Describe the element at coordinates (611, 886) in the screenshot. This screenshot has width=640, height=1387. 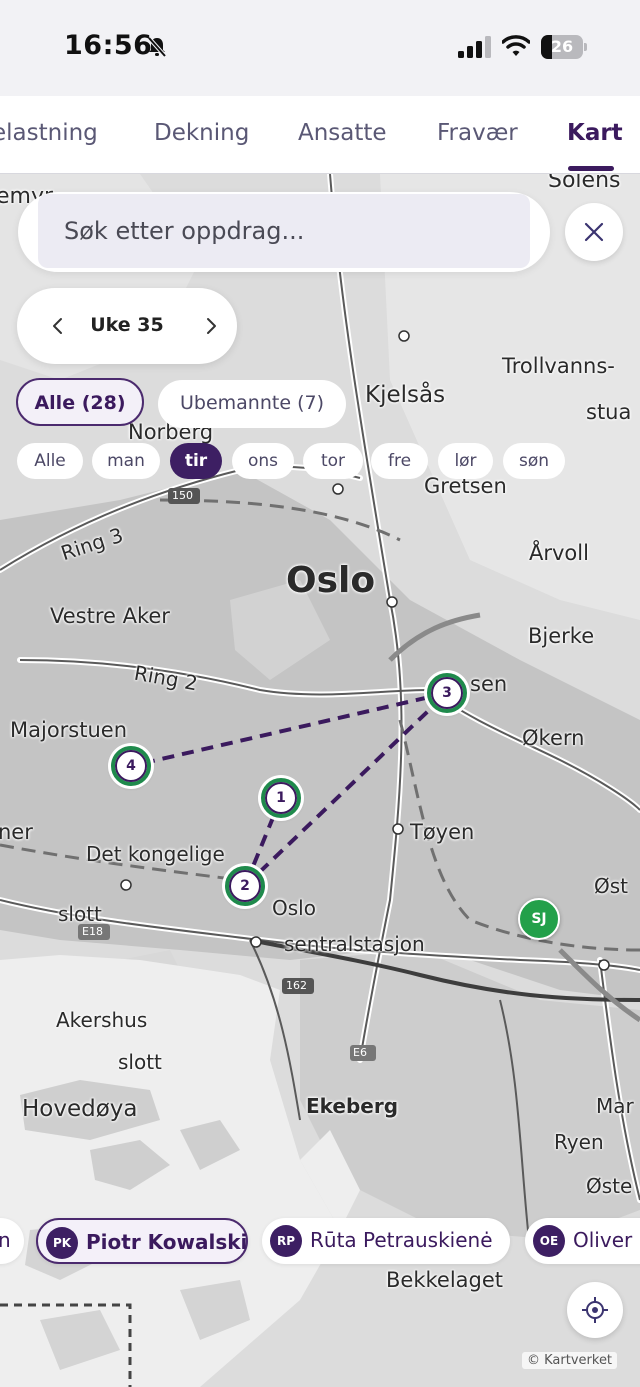
I see `map-label-ost: Øst` at that location.